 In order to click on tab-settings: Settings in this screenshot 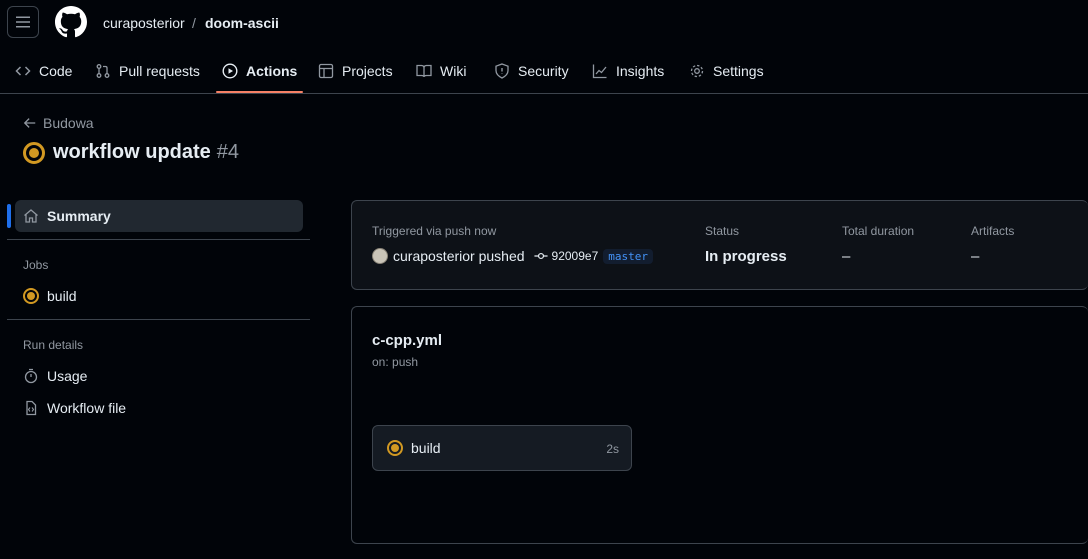, I will do `click(726, 71)`.